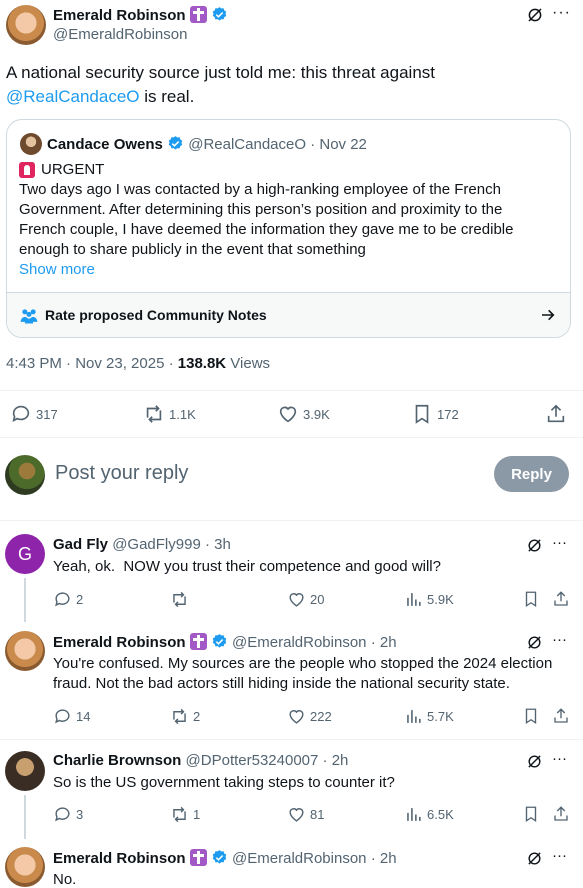 This screenshot has height=888, width=583. I want to click on quoted-author-avatar, so click(31, 144).